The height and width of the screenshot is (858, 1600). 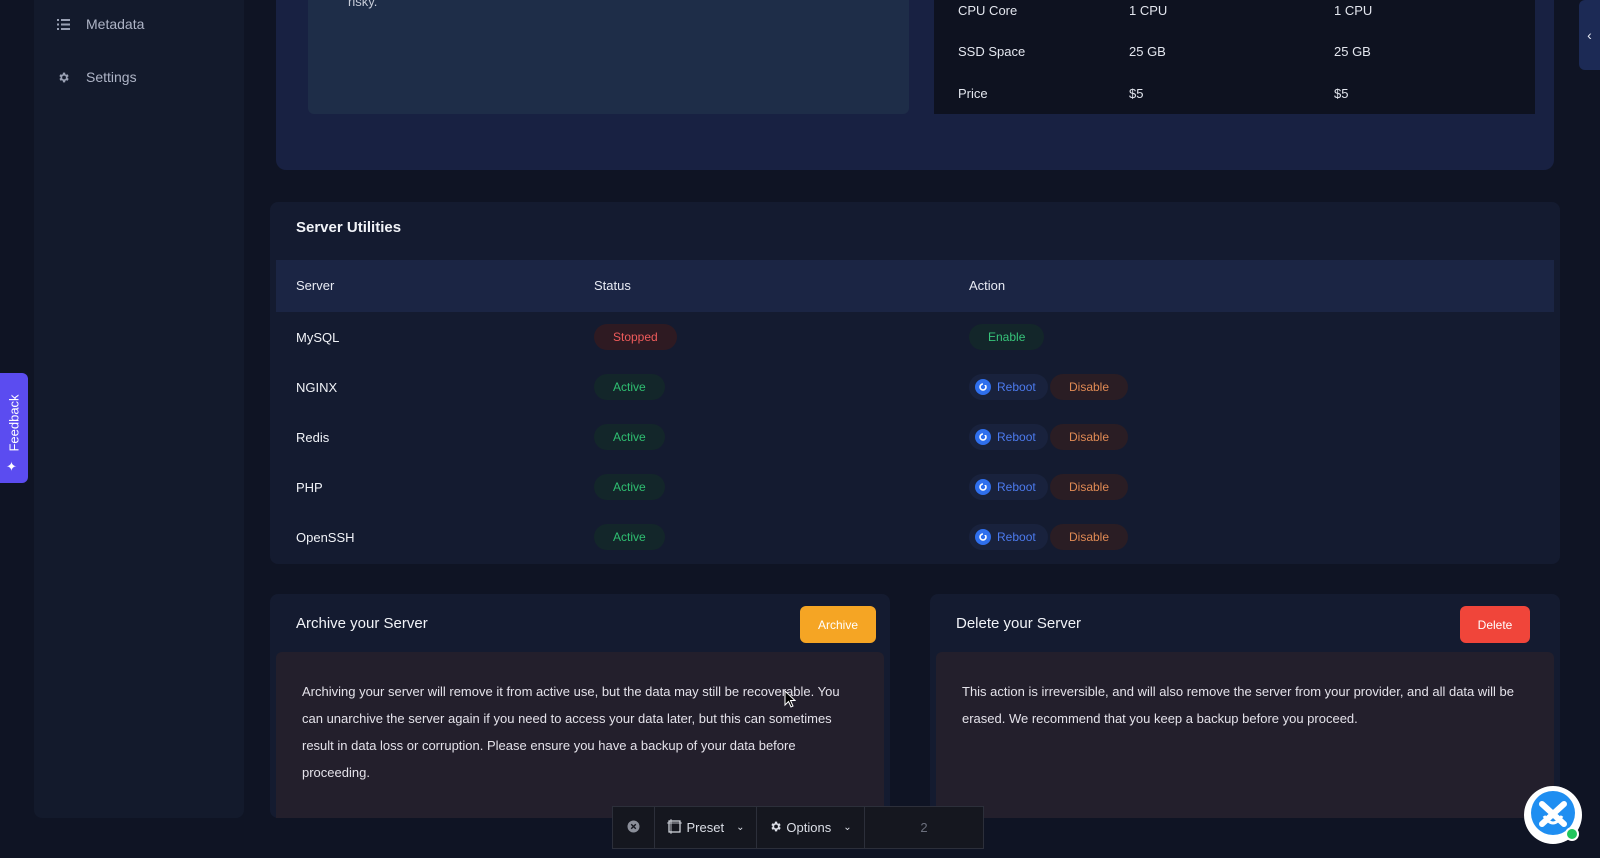 I want to click on sidebar-item-settings: Settings, so click(x=96, y=77).